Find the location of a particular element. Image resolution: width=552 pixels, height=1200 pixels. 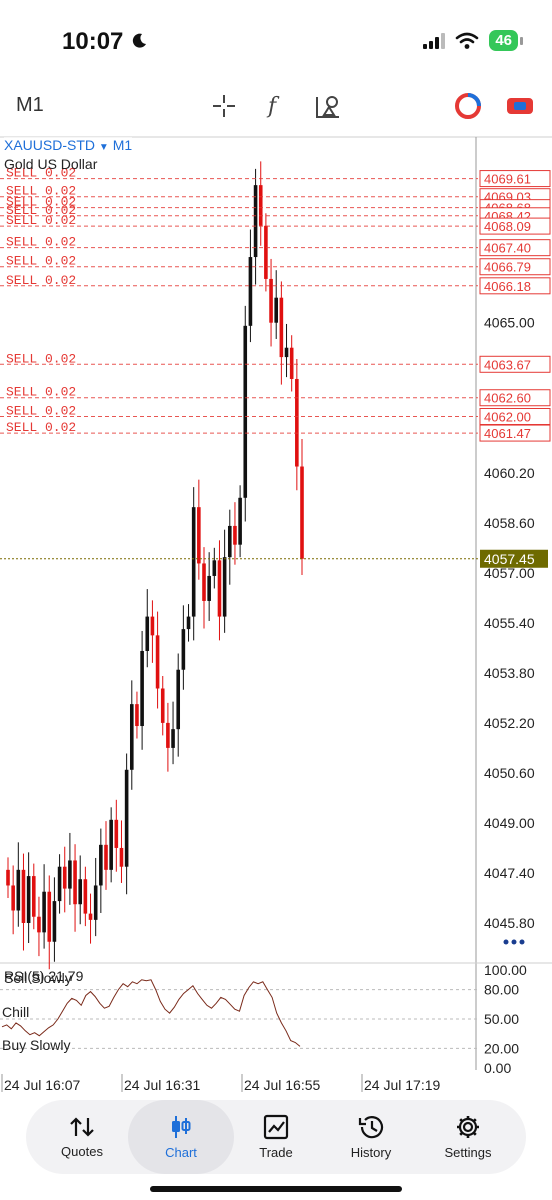

time-axis-label: 24 Jul 17:19 is located at coordinates (402, 1085).